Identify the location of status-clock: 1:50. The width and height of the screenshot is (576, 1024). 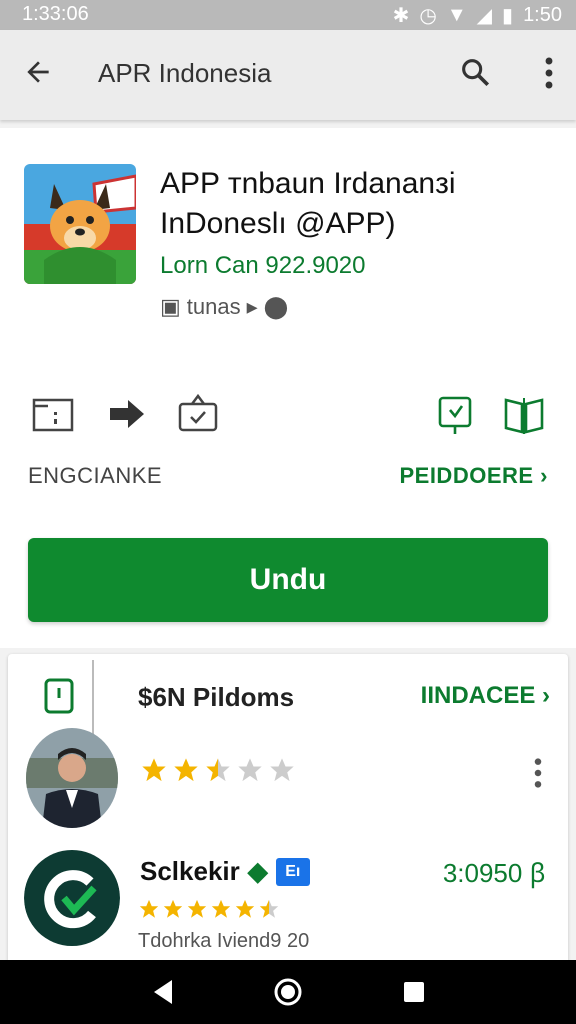
(542, 15).